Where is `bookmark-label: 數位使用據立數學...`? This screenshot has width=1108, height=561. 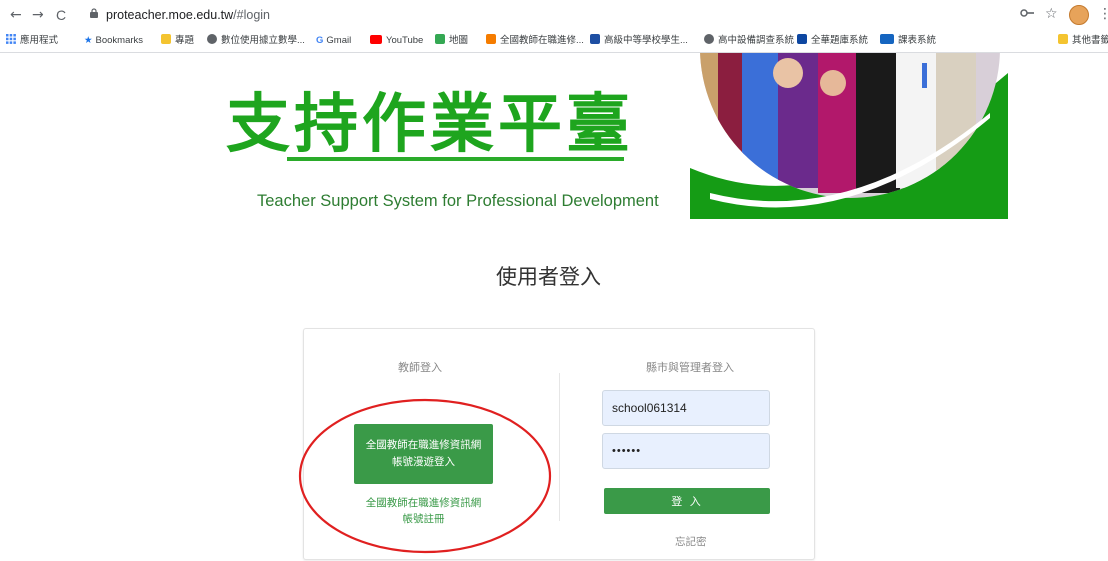 bookmark-label: 數位使用據立數學... is located at coordinates (263, 40).